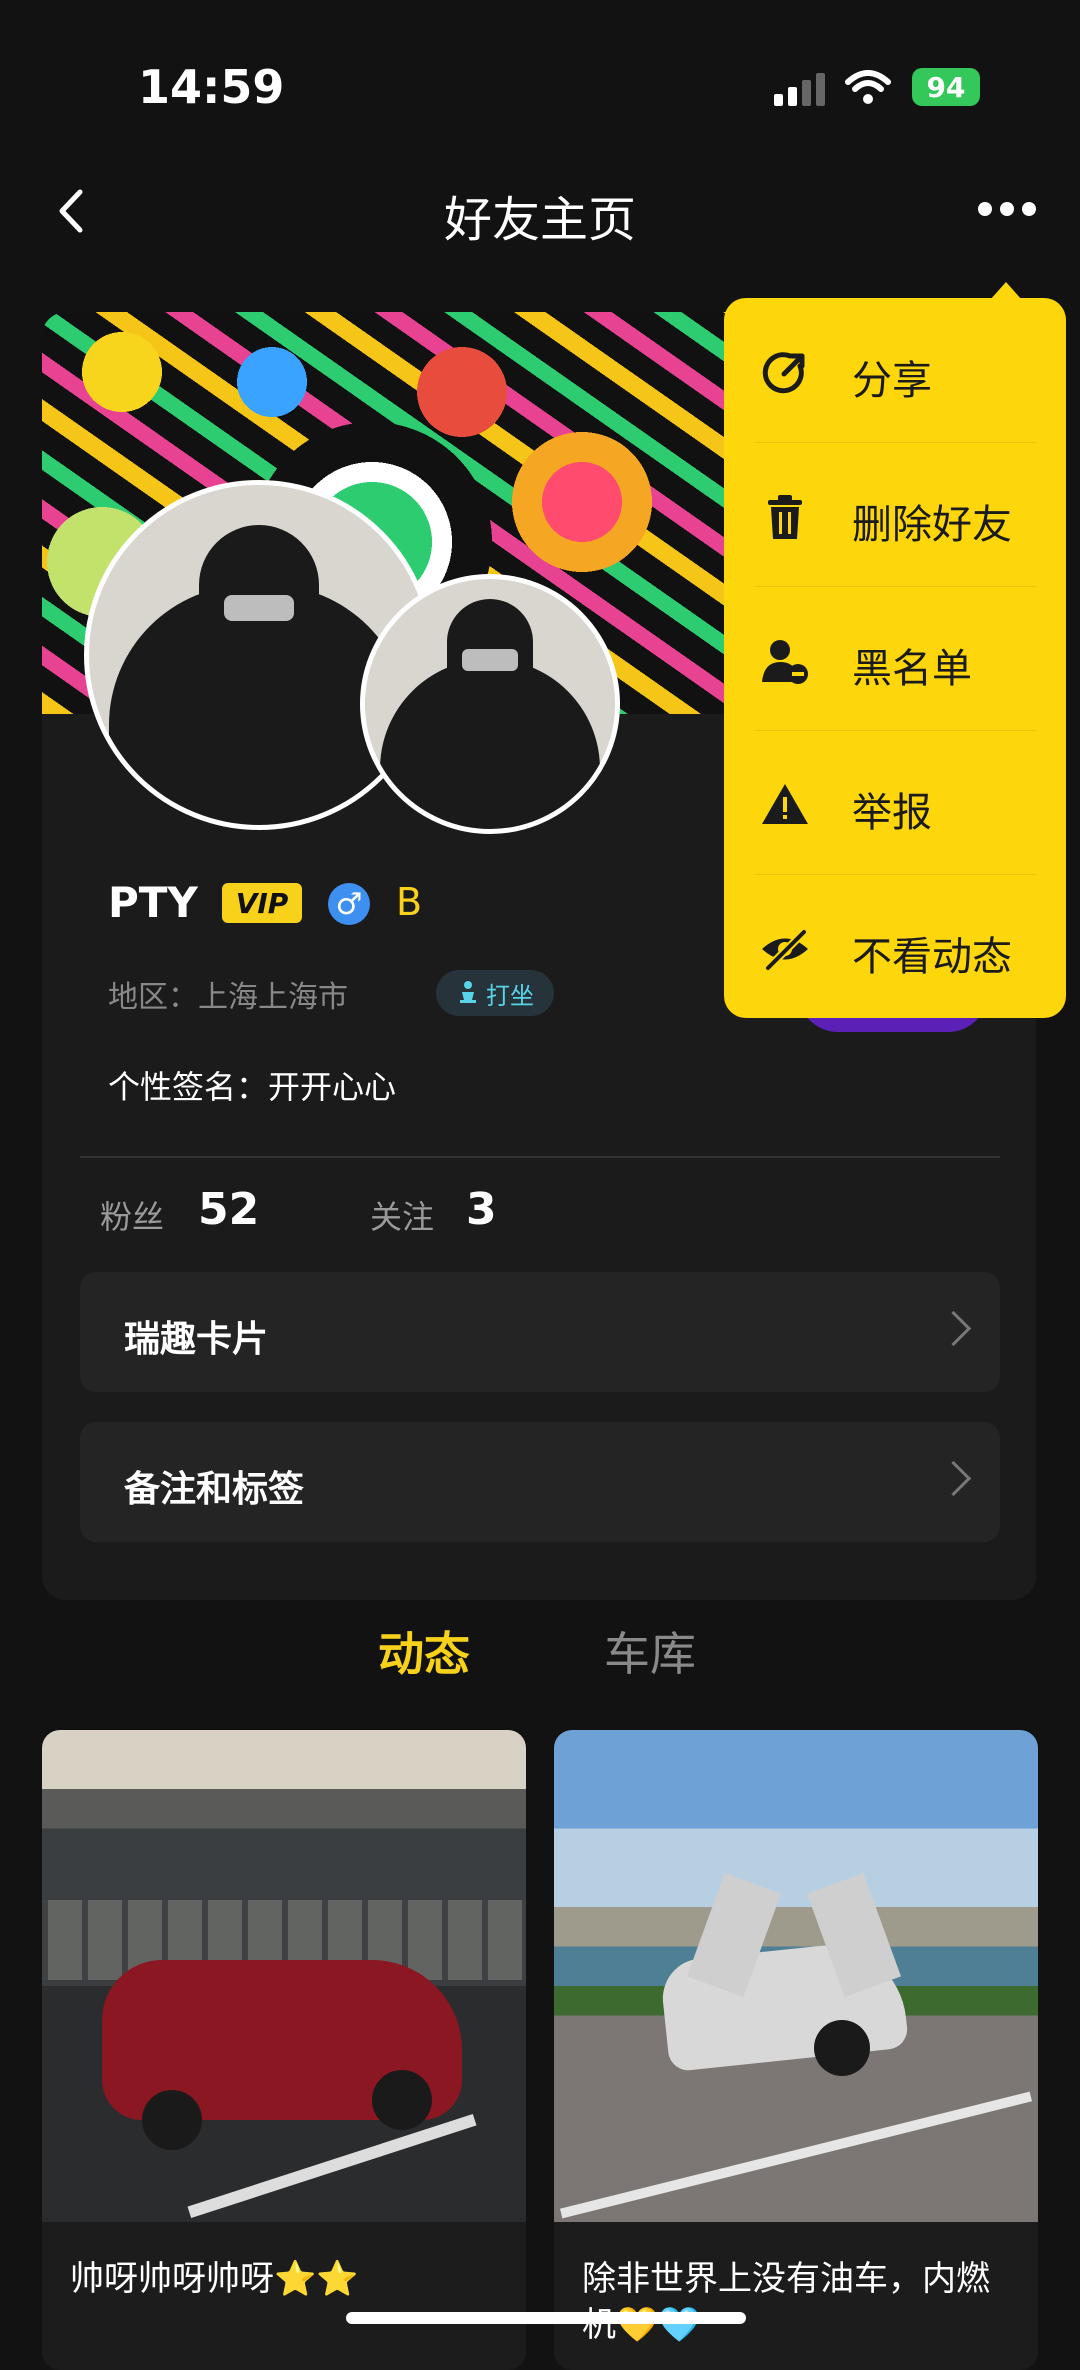 This screenshot has height=2370, width=1080. Describe the element at coordinates (892, 381) in the screenshot. I see `menu-item-label: 分享` at that location.